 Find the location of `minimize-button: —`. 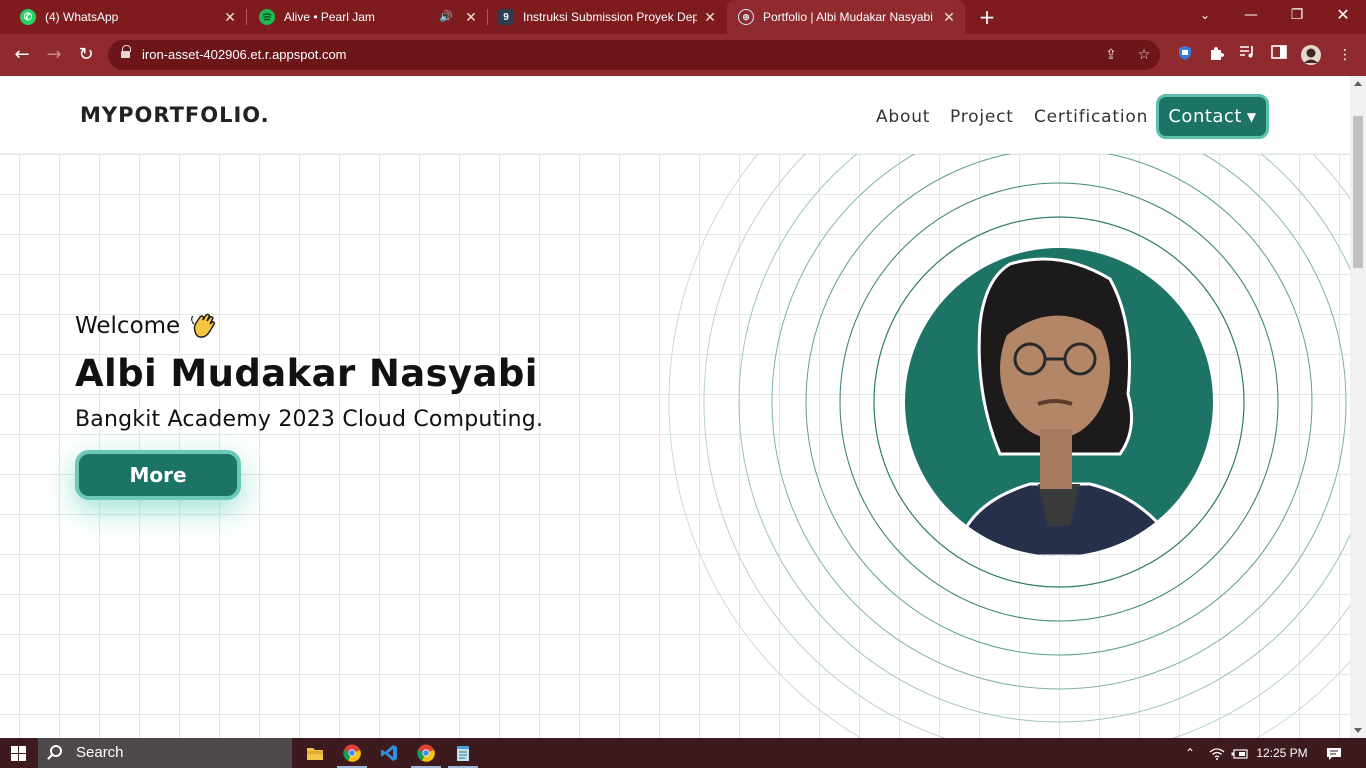

minimize-button: — is located at coordinates (1251, 15).